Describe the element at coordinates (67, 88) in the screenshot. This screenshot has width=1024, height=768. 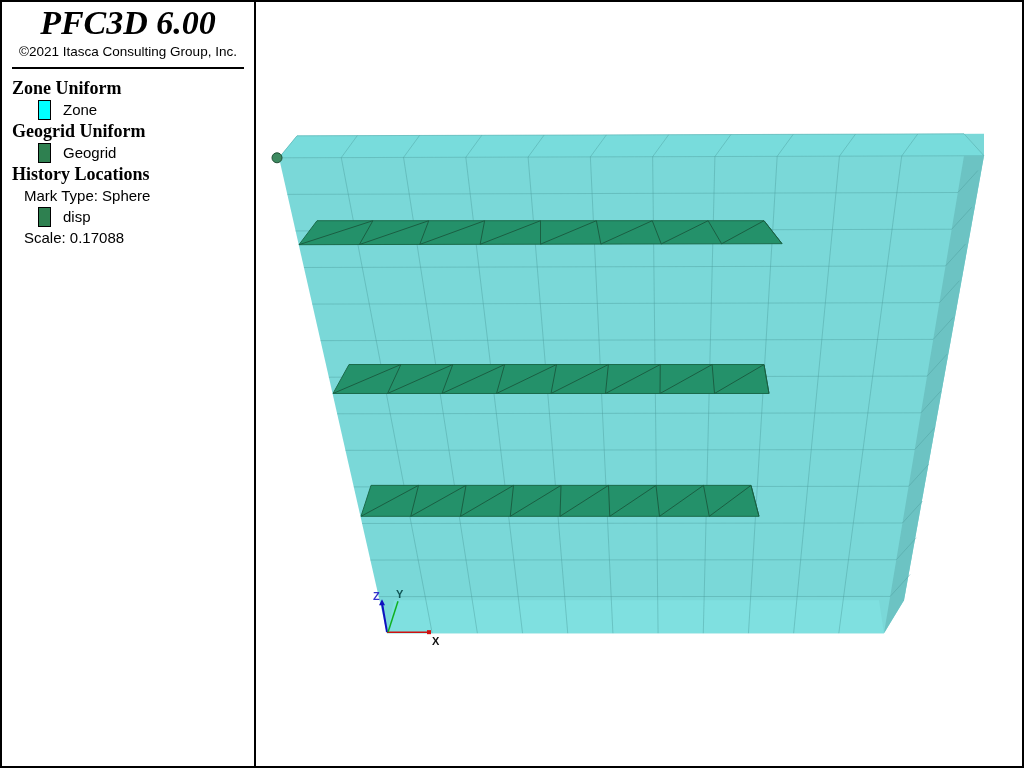
I see `legend-heading: Zone Uniform` at that location.